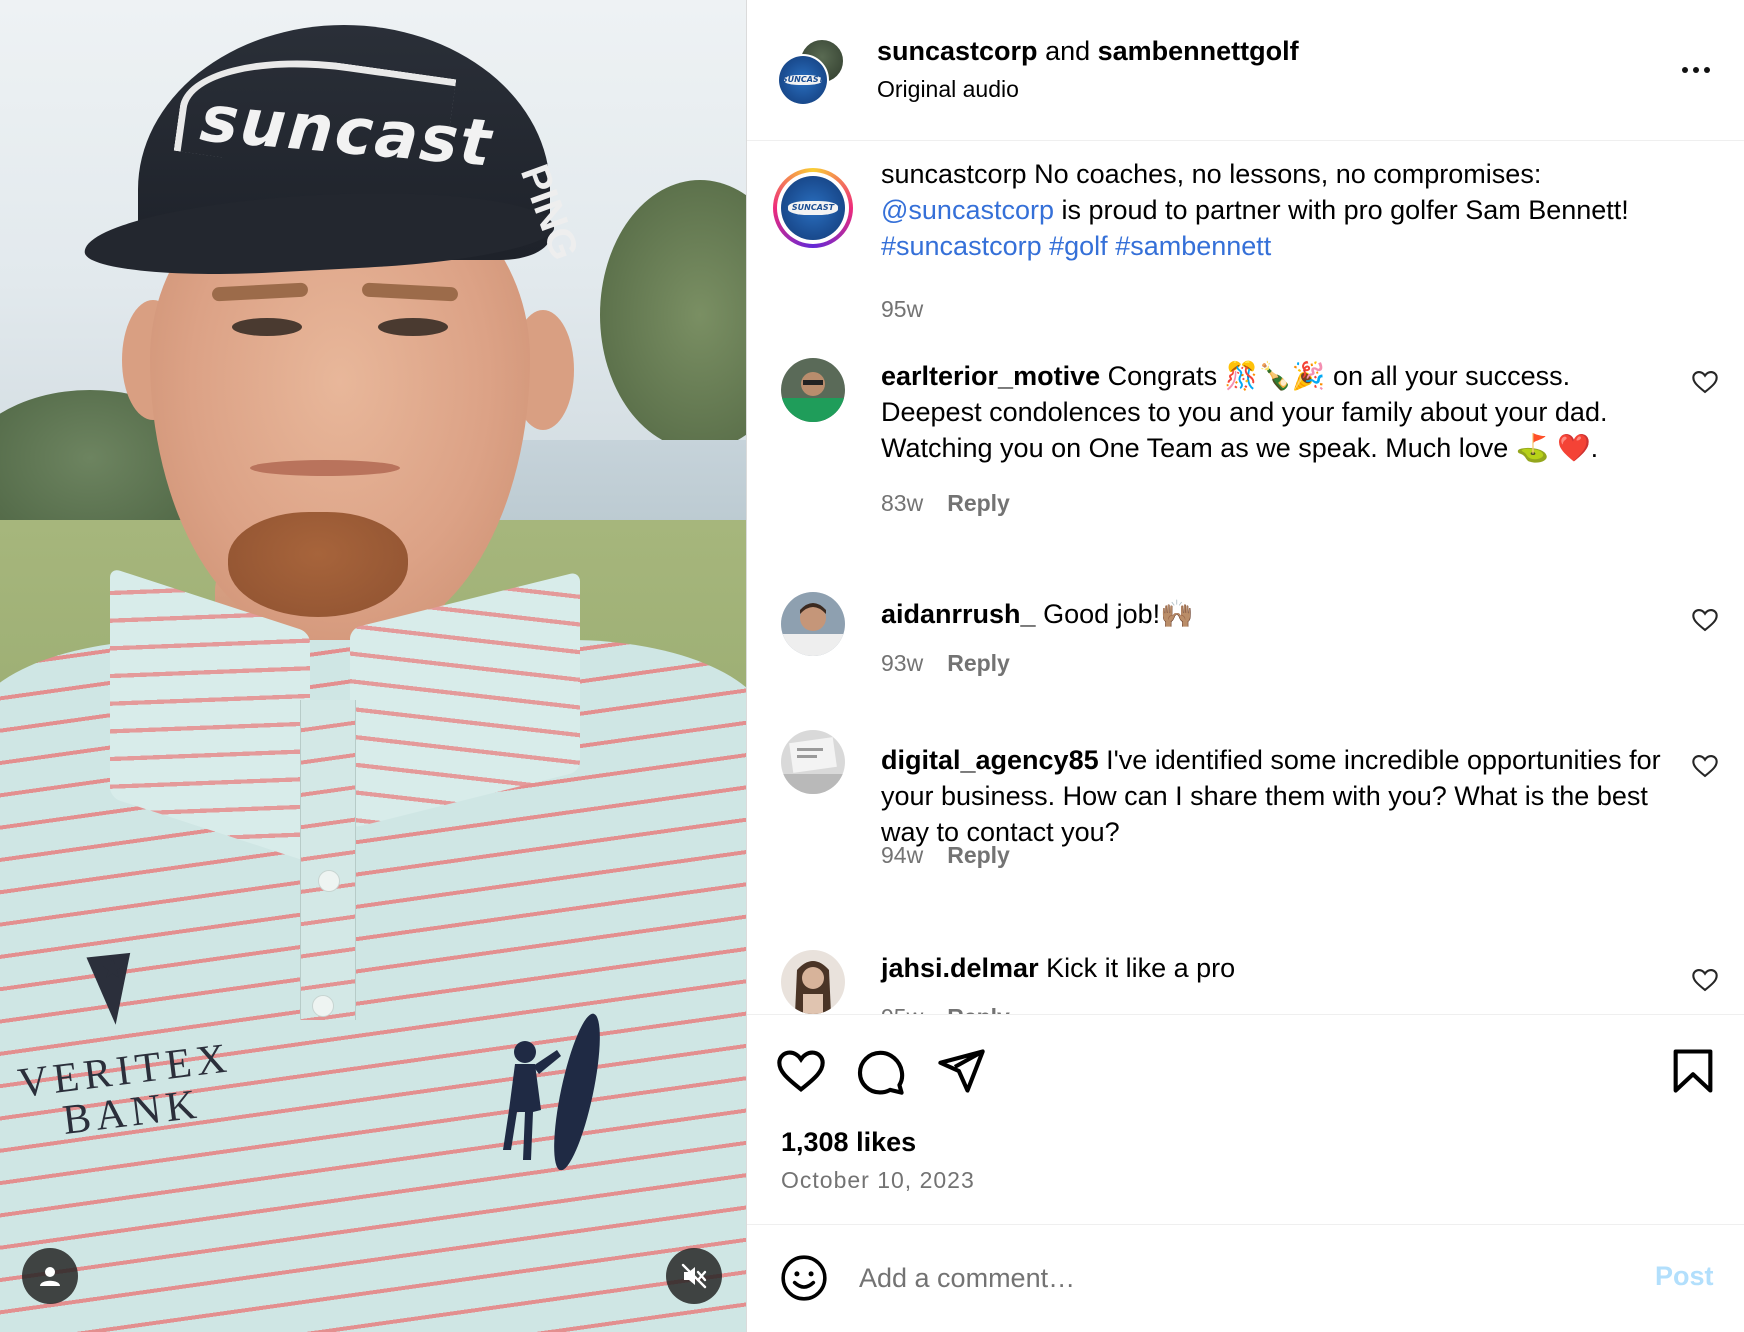  Describe the element at coordinates (318, 564) in the screenshot. I see `golfer-goatee` at that location.